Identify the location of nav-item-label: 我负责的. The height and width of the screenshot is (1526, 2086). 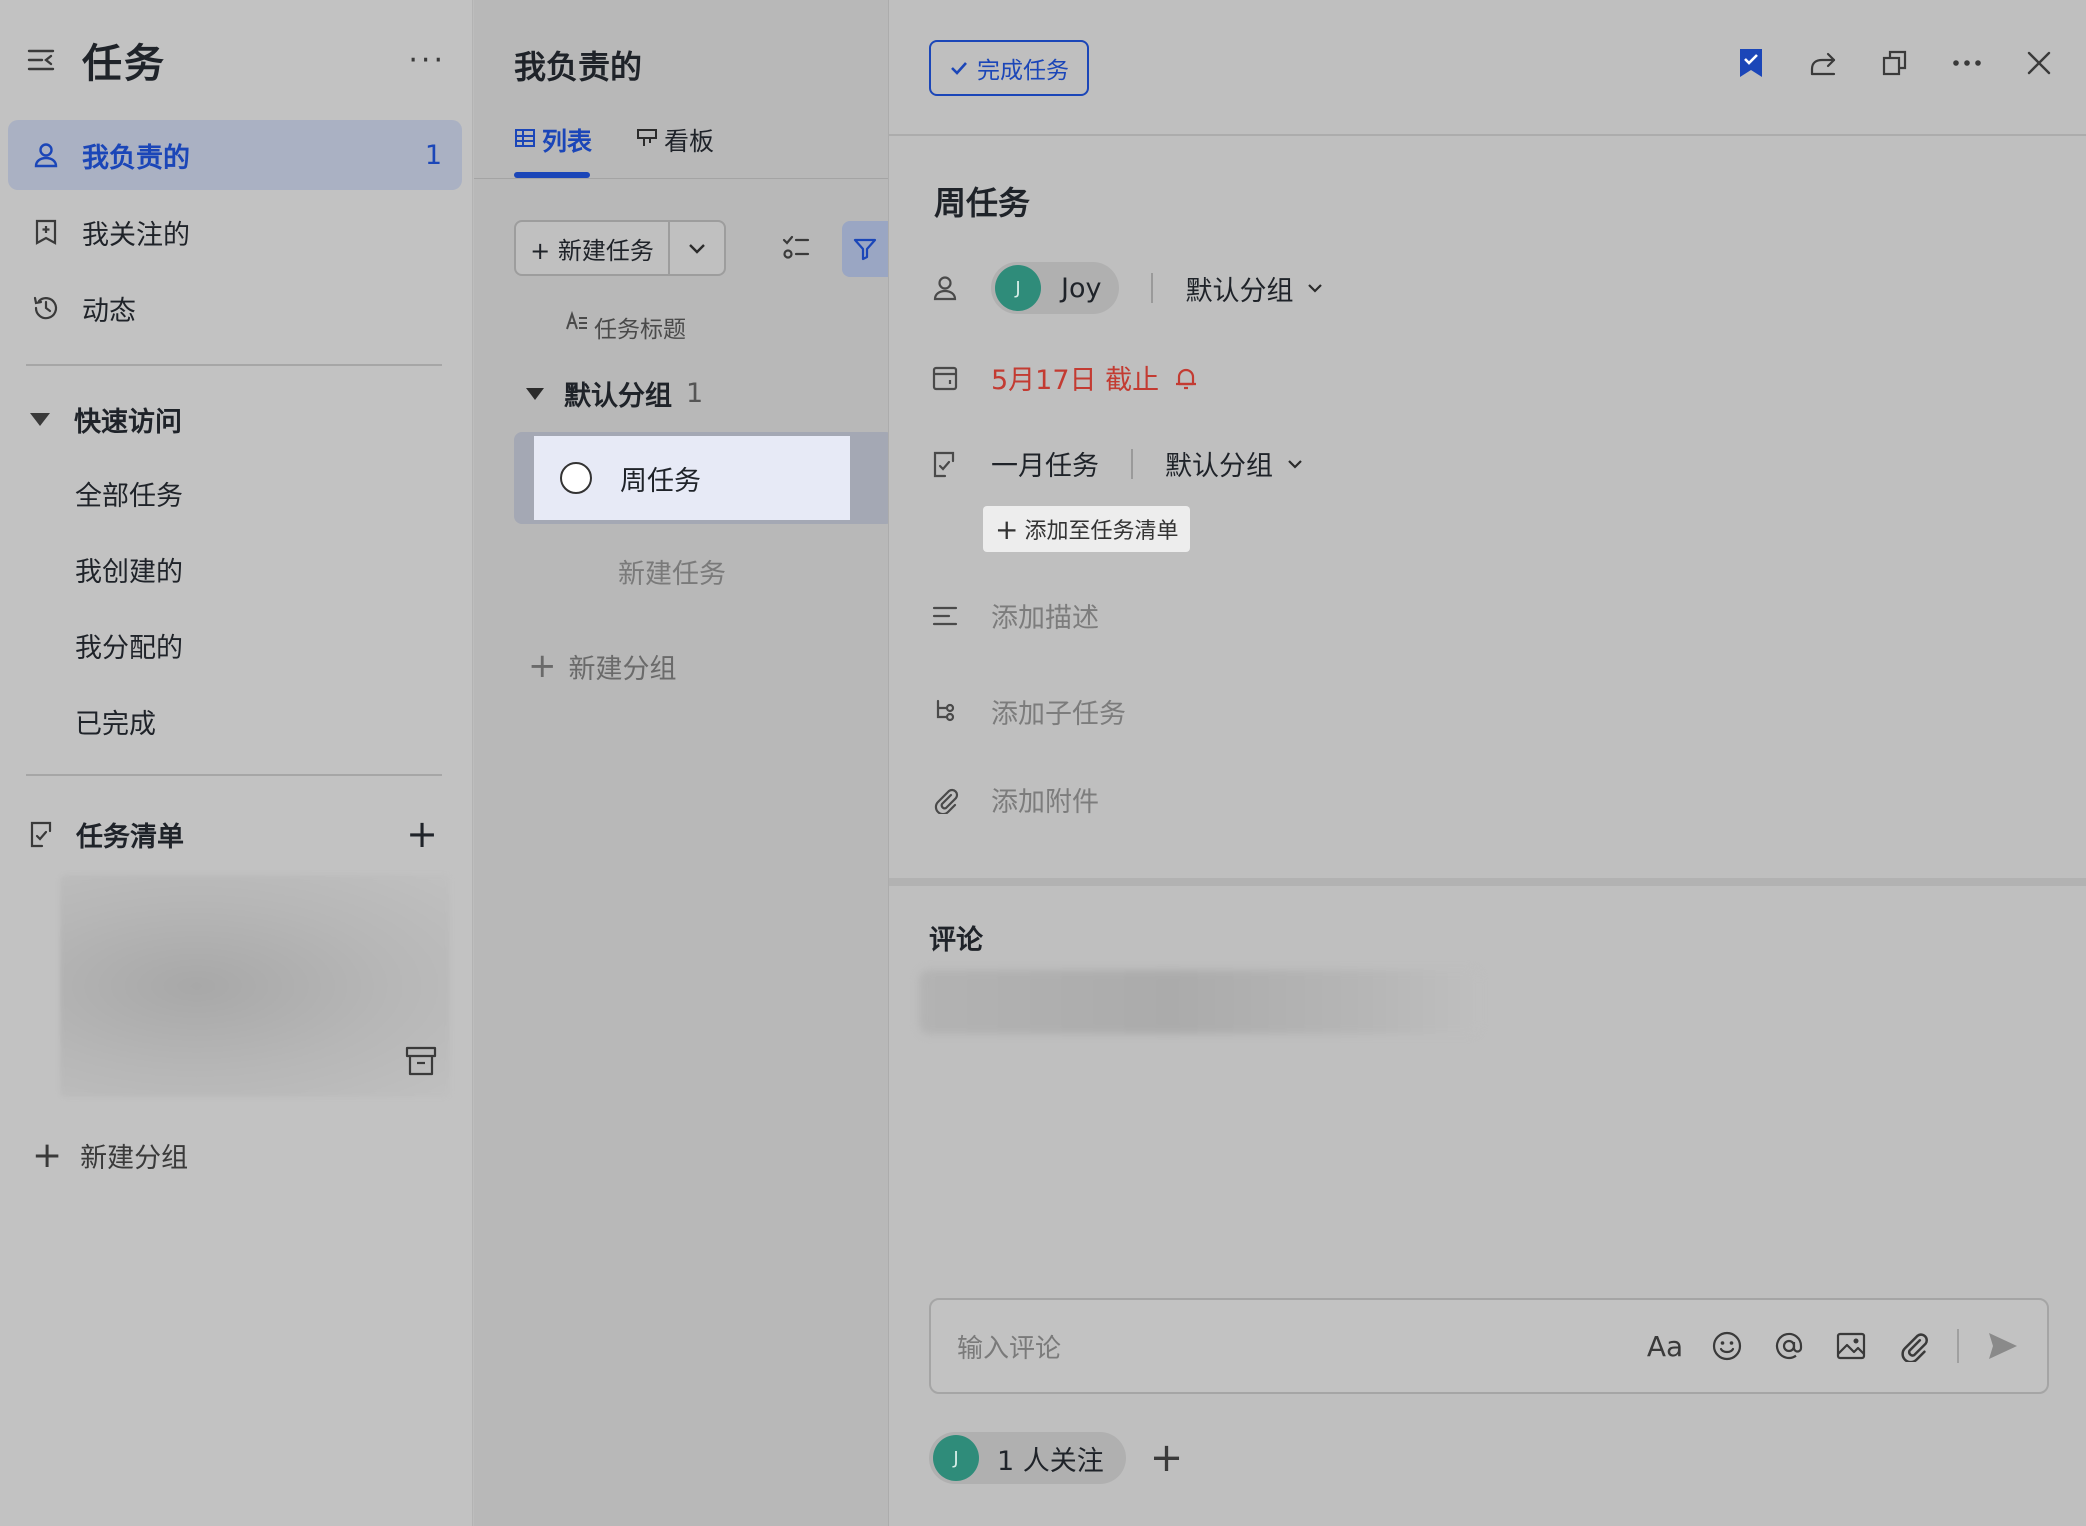
(136, 158).